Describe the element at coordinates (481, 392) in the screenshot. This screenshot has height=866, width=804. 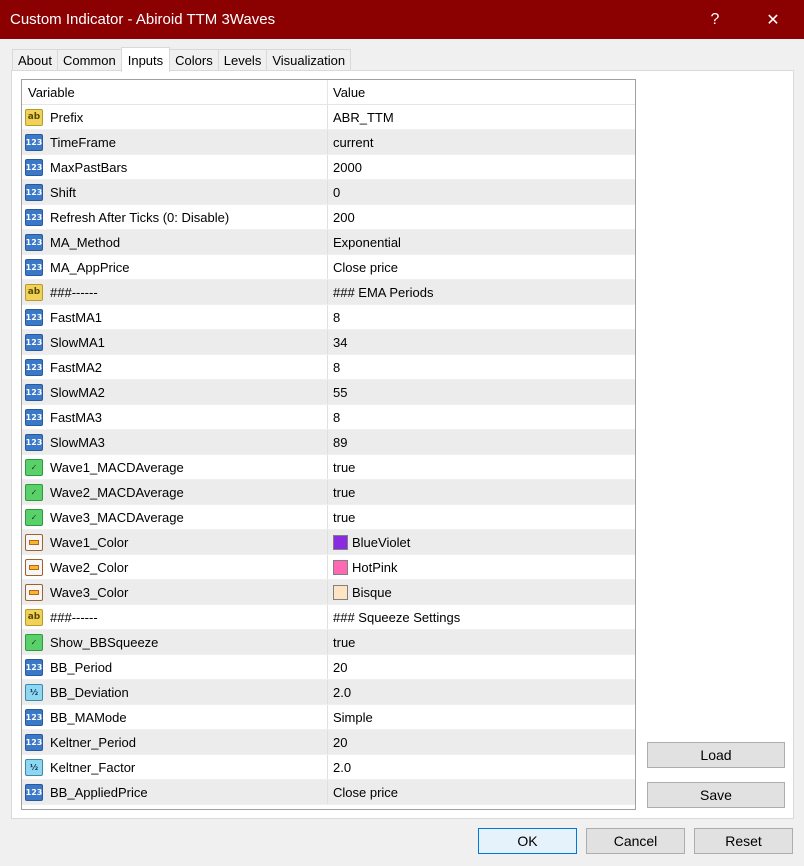
I see `value-cell: 55` at that location.